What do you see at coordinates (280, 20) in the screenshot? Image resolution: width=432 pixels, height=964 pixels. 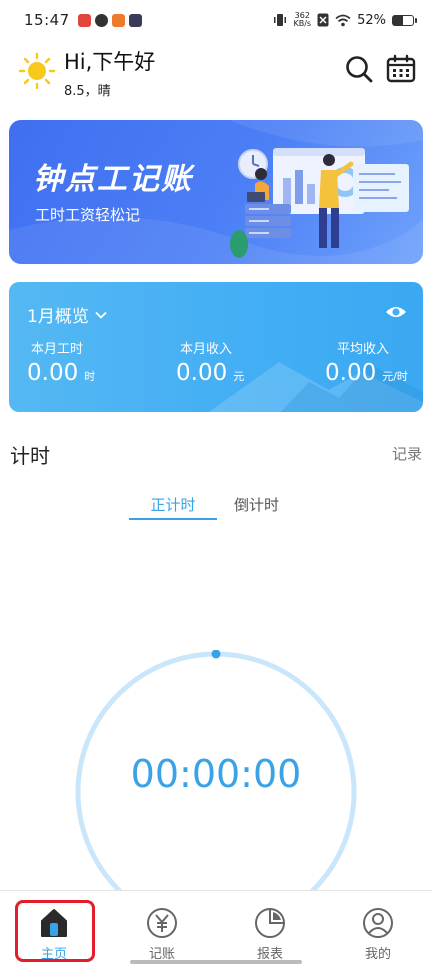 I see `vibrate-icon` at bounding box center [280, 20].